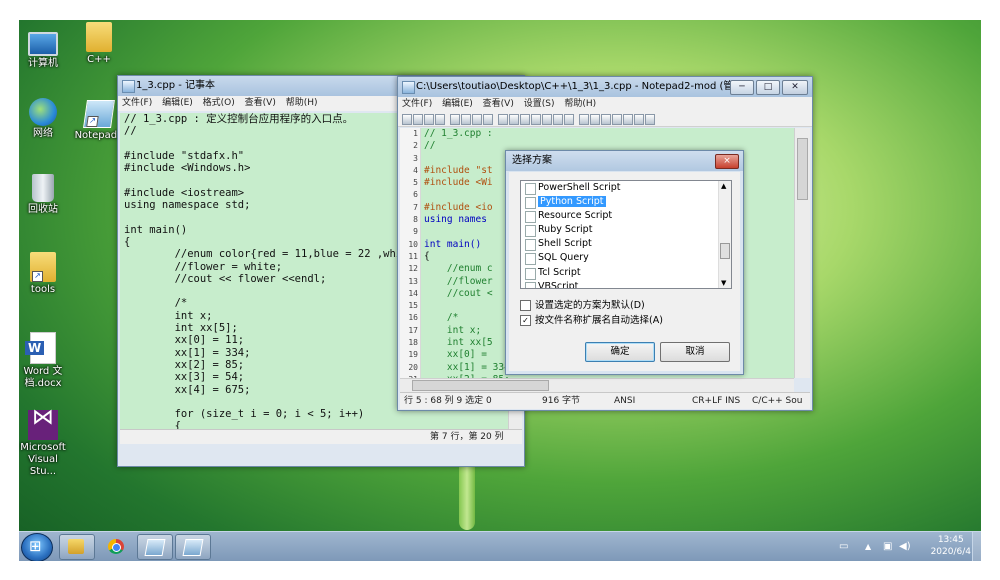  I want to click on line-number: 17, so click(413, 330).